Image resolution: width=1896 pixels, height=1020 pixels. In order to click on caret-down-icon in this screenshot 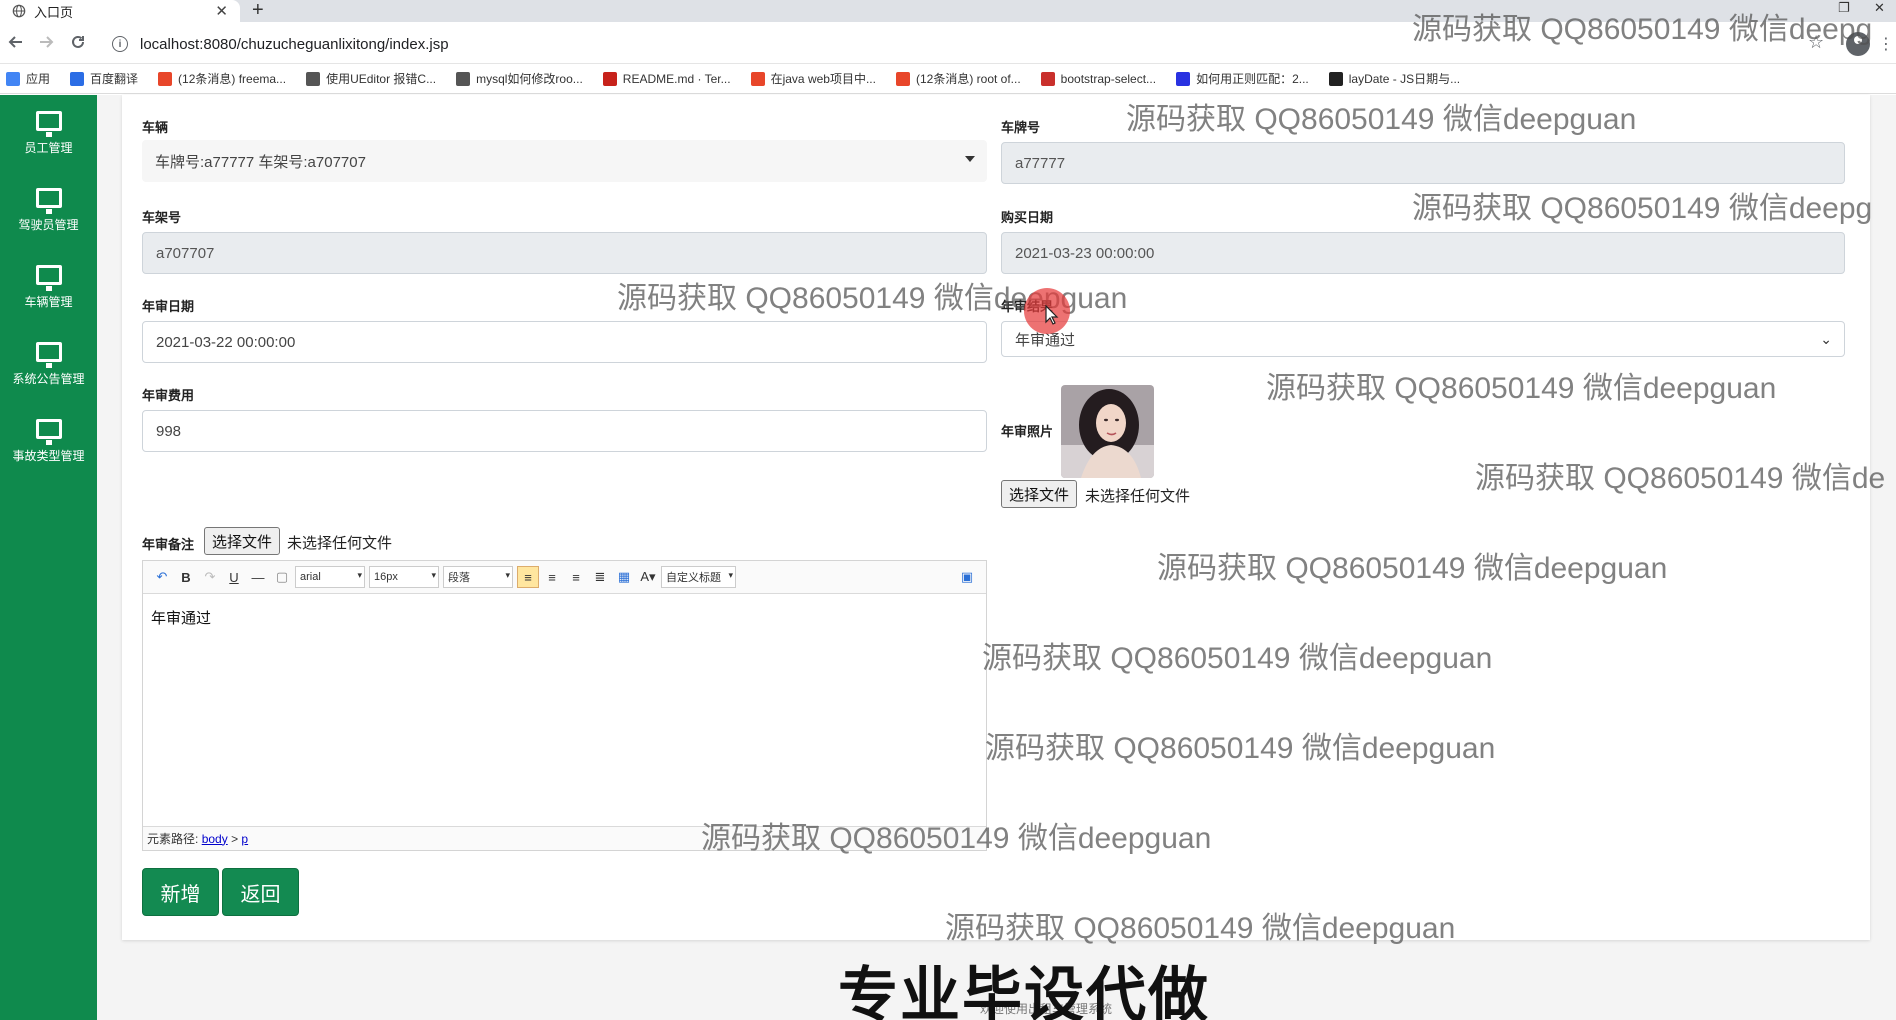, I will do `click(970, 159)`.